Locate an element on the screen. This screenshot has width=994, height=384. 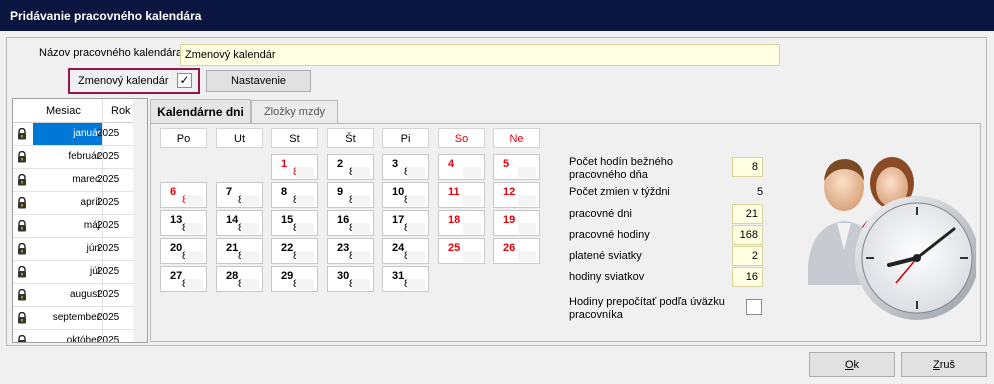
month-row: apríl 2025 is located at coordinates (80, 203).